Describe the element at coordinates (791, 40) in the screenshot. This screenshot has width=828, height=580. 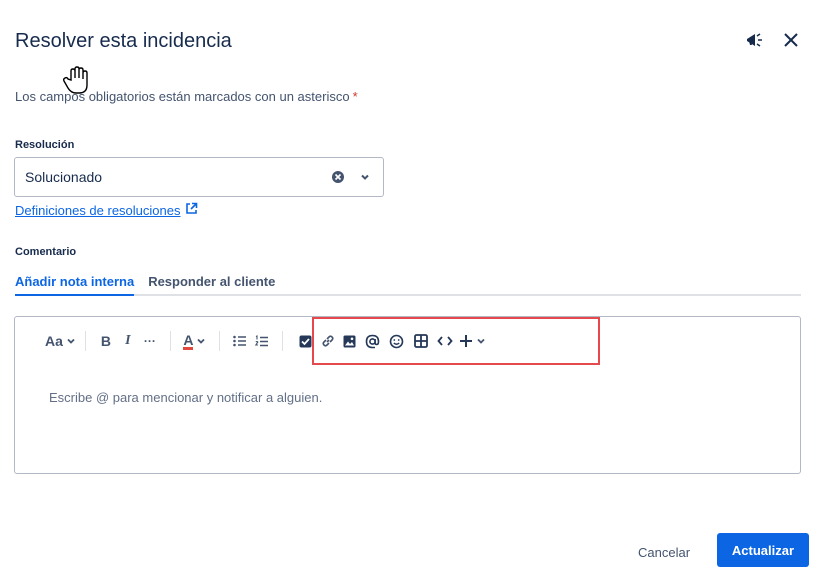
I see `close-icon` at that location.